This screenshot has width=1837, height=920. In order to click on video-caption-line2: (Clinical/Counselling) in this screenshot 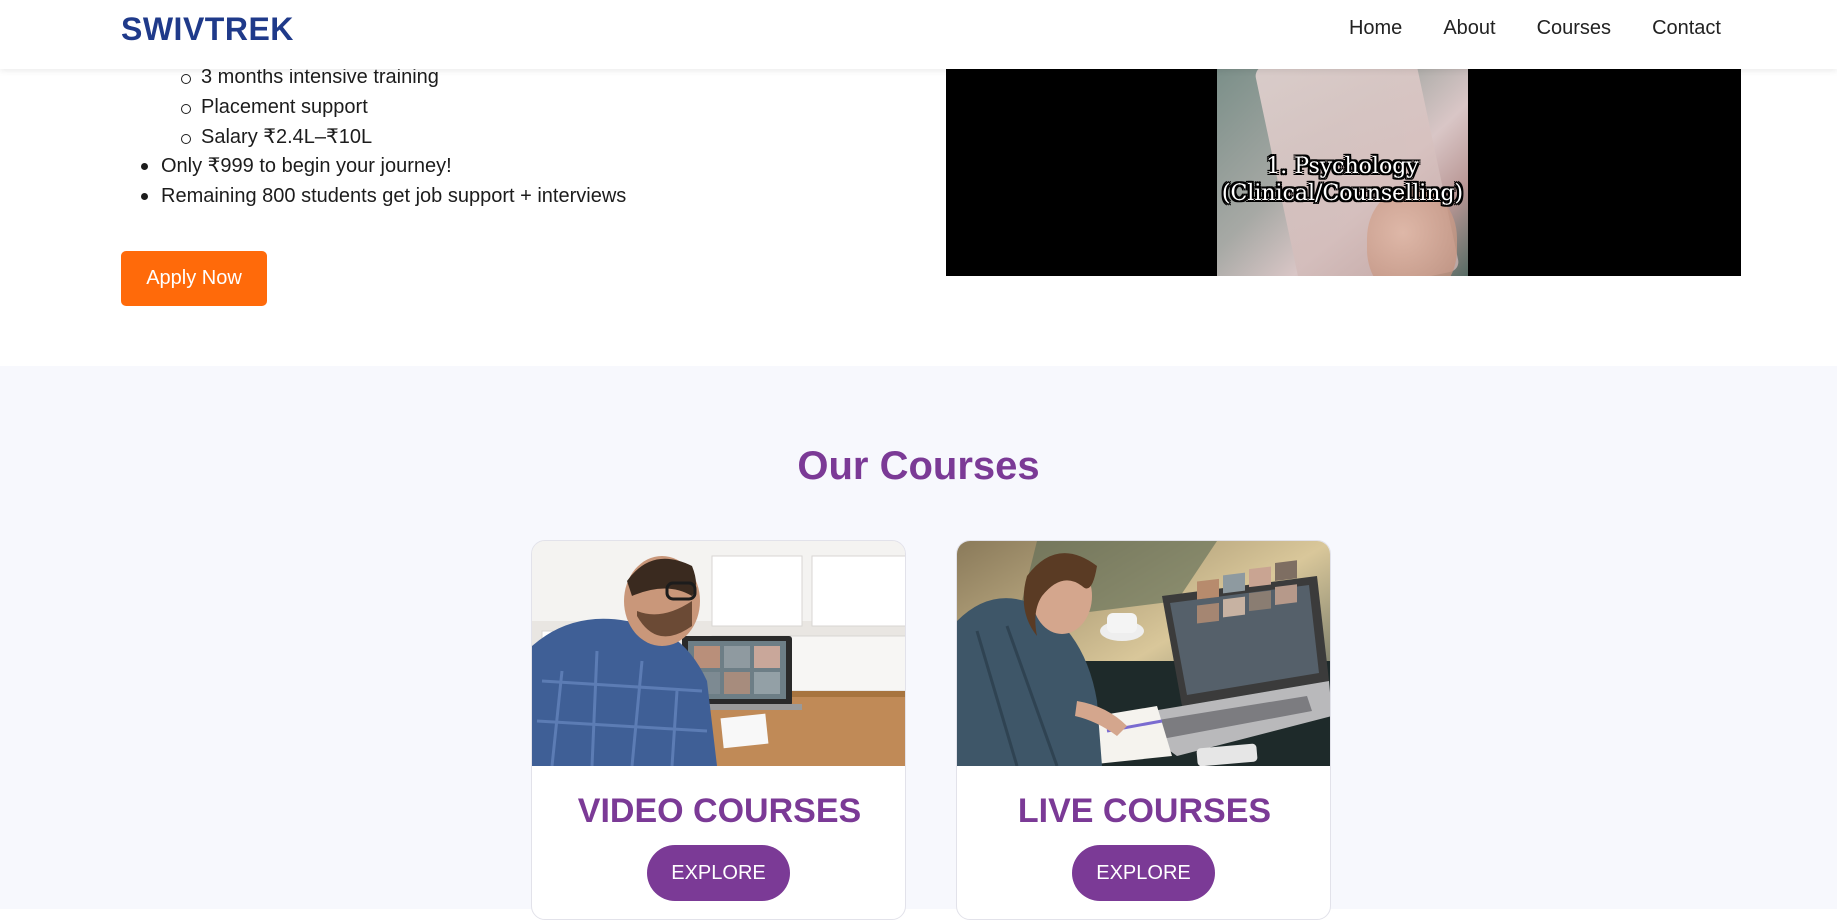, I will do `click(1342, 193)`.